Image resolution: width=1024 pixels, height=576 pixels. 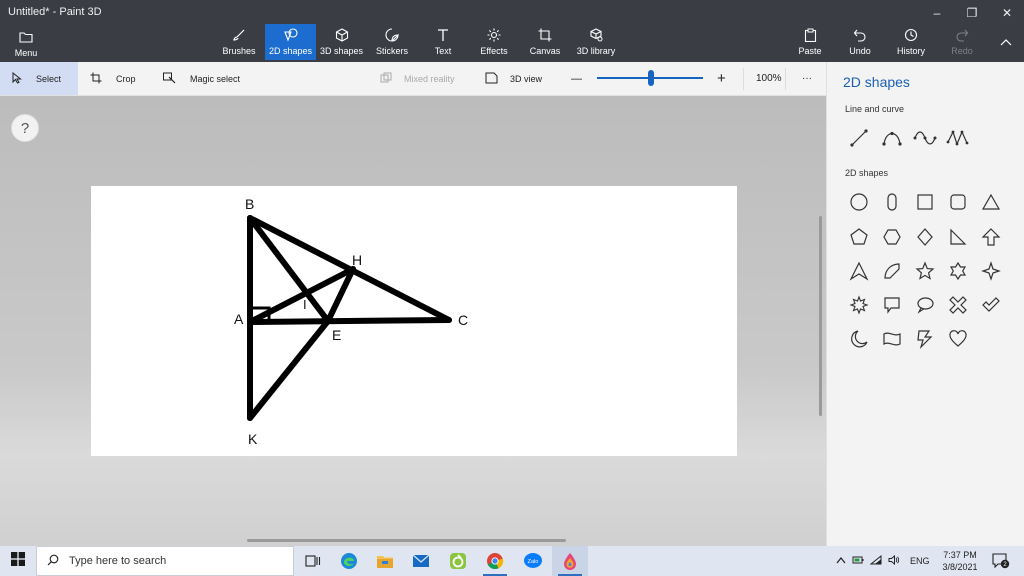 What do you see at coordinates (958, 339) in the screenshot?
I see `heart-icon` at bounding box center [958, 339].